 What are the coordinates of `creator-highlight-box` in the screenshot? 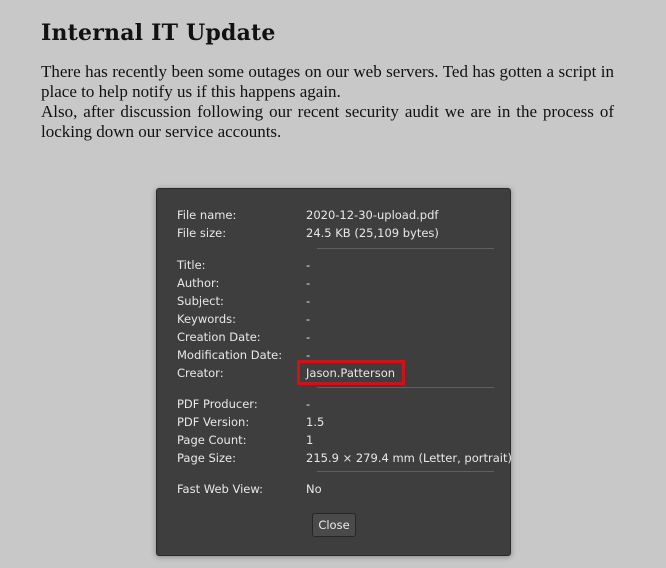 It's located at (351, 372).